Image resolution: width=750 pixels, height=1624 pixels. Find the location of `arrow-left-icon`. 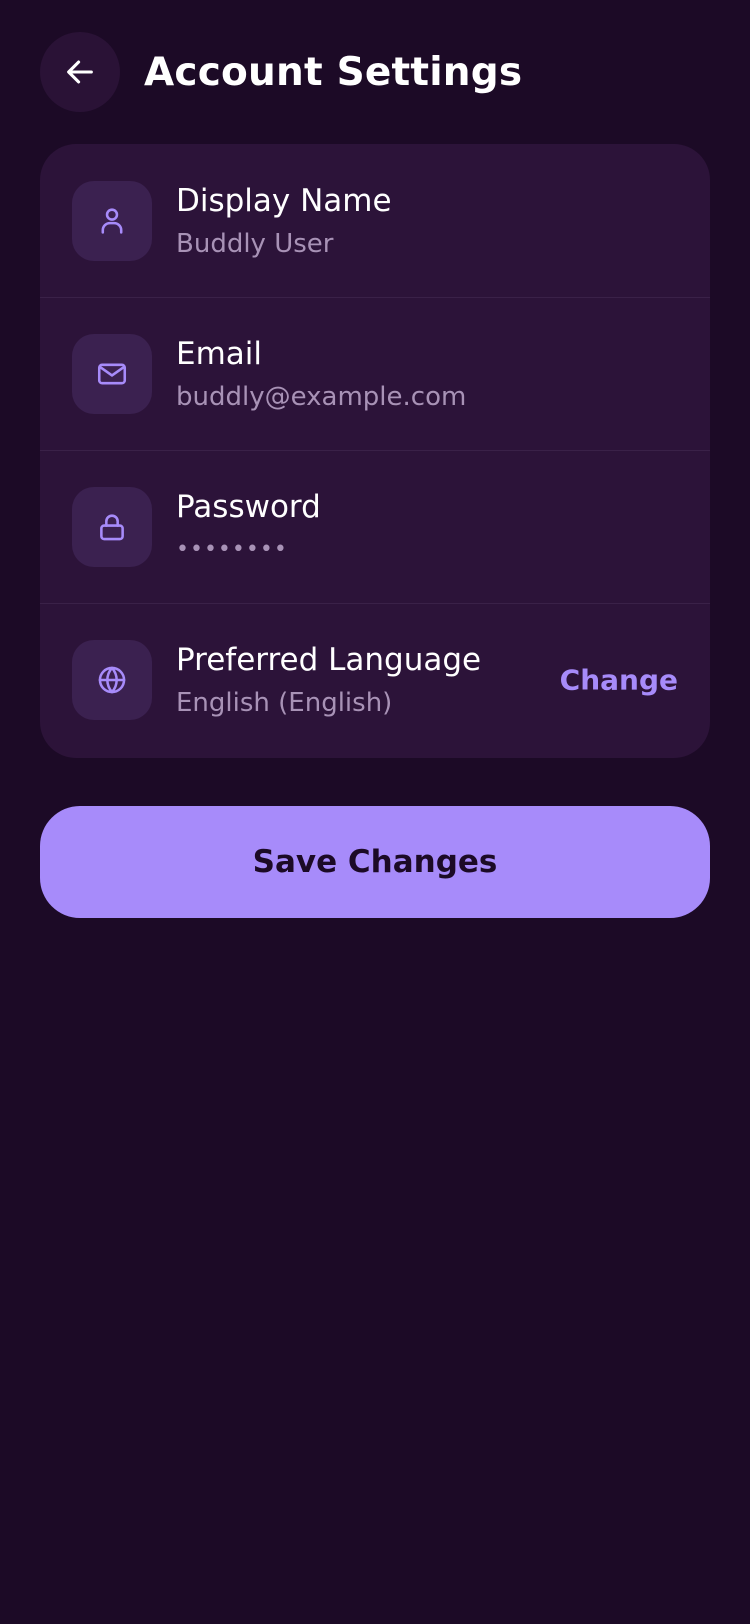

arrow-left-icon is located at coordinates (80, 72).